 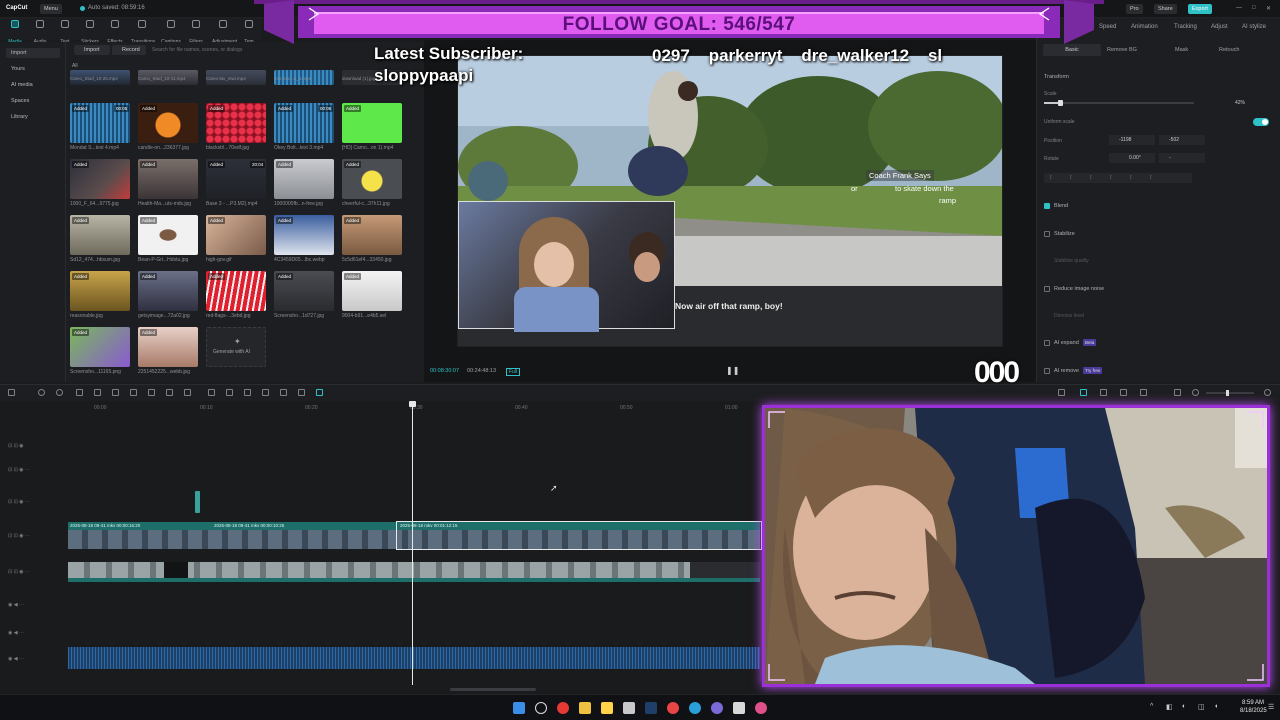 What do you see at coordinates (75, 66) in the screenshot?
I see `filter-all: All` at bounding box center [75, 66].